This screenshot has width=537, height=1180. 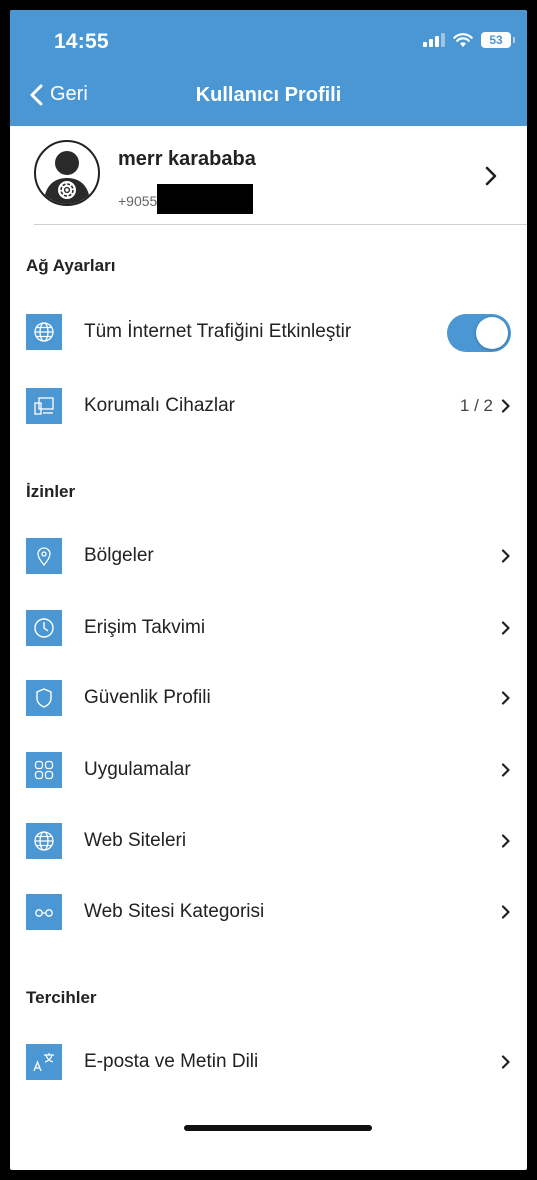 I want to click on row-label: Erişim Takvimi, so click(x=145, y=627).